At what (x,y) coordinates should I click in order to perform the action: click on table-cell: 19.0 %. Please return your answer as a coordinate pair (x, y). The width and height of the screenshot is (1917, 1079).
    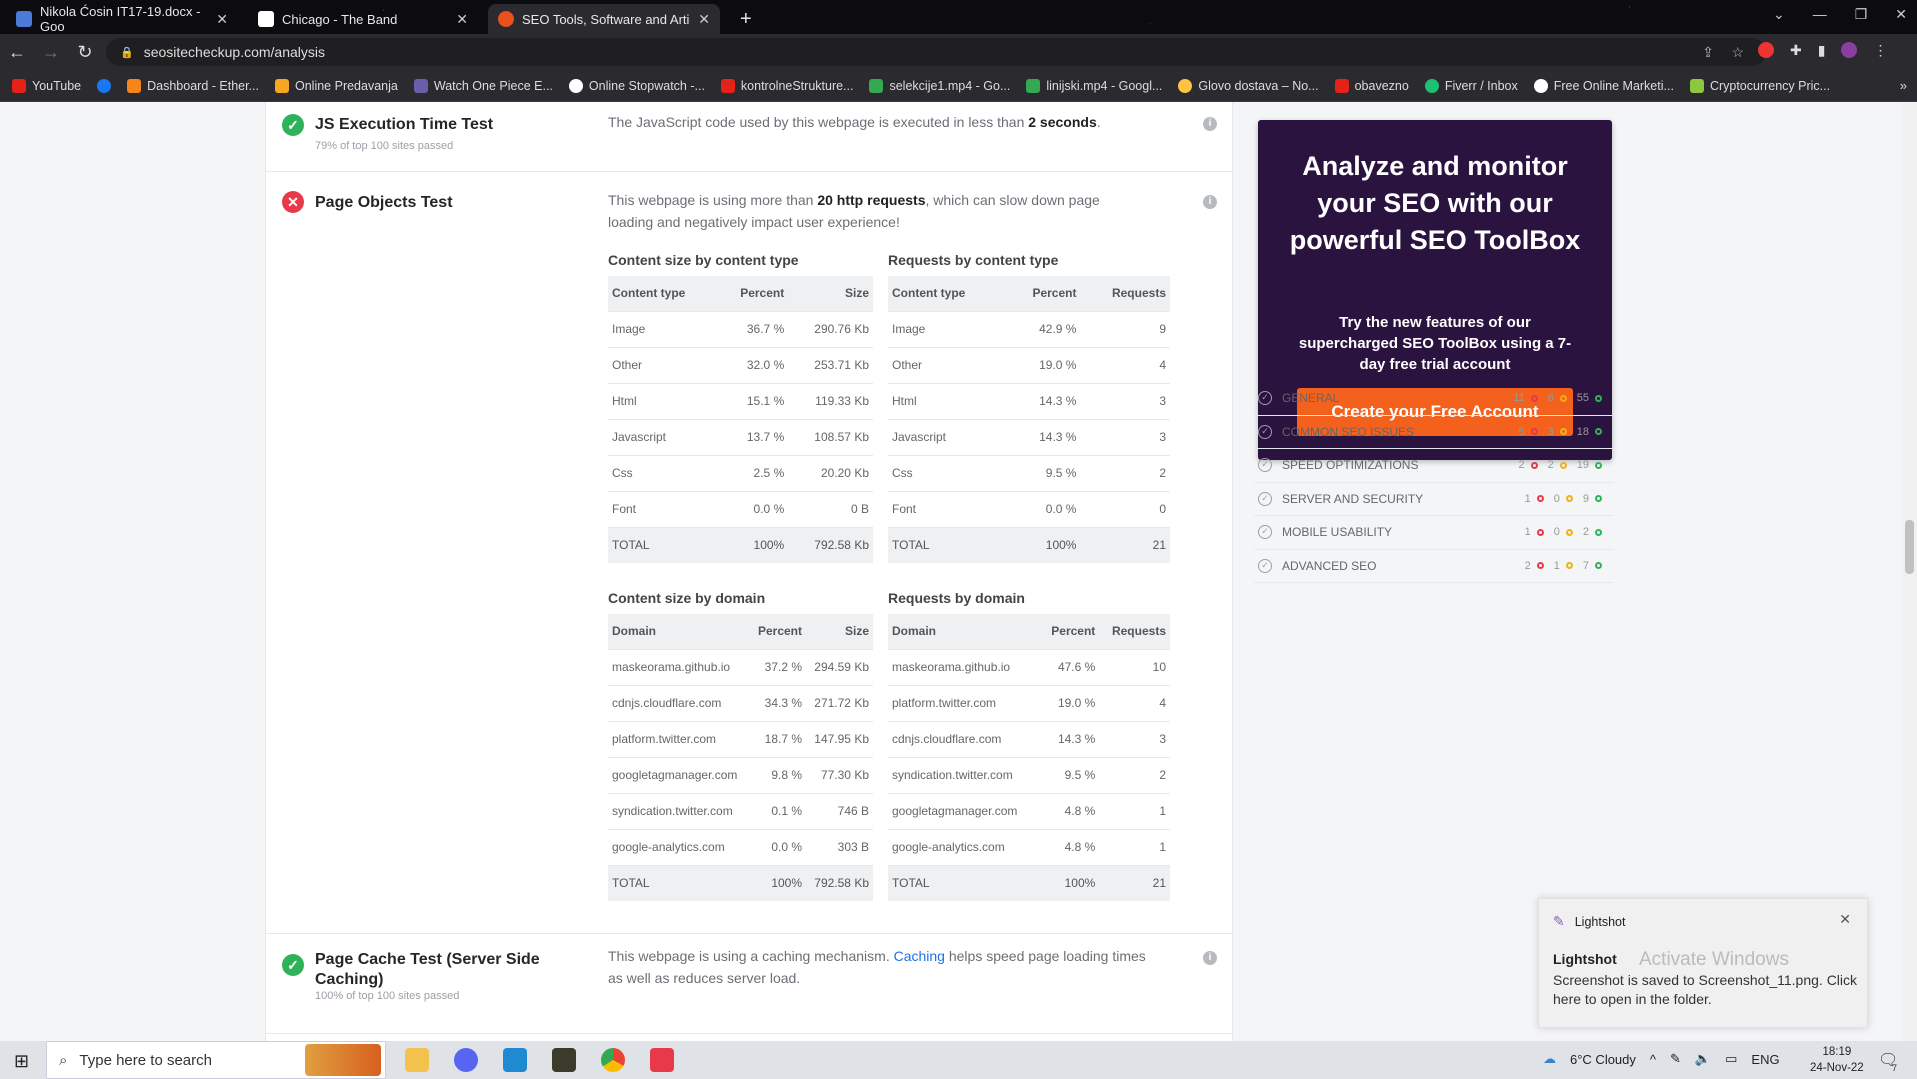
    Looking at the image, I should click on (1070, 702).